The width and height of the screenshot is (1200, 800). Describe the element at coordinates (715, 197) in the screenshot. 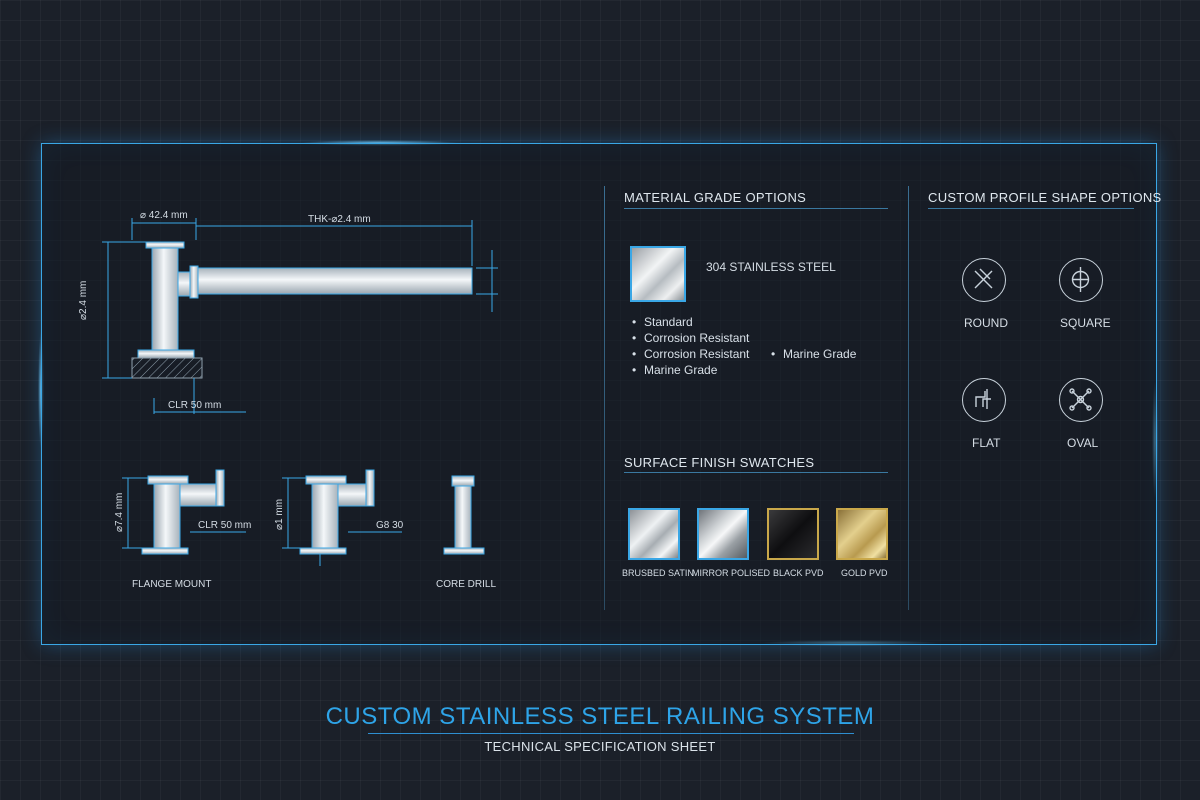

I see `material-section-title: MATERIAL GRADE OPTIONS` at that location.